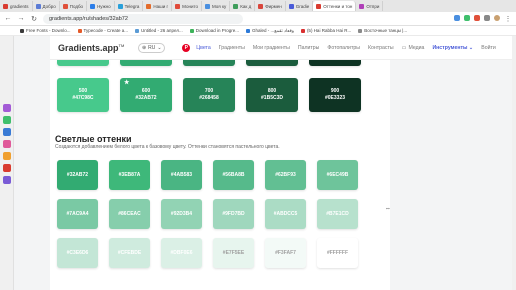 The image size is (516, 290). Describe the element at coordinates (83, 95) in the screenshot. I see `color-swatch: 500 #47C98C` at that location.